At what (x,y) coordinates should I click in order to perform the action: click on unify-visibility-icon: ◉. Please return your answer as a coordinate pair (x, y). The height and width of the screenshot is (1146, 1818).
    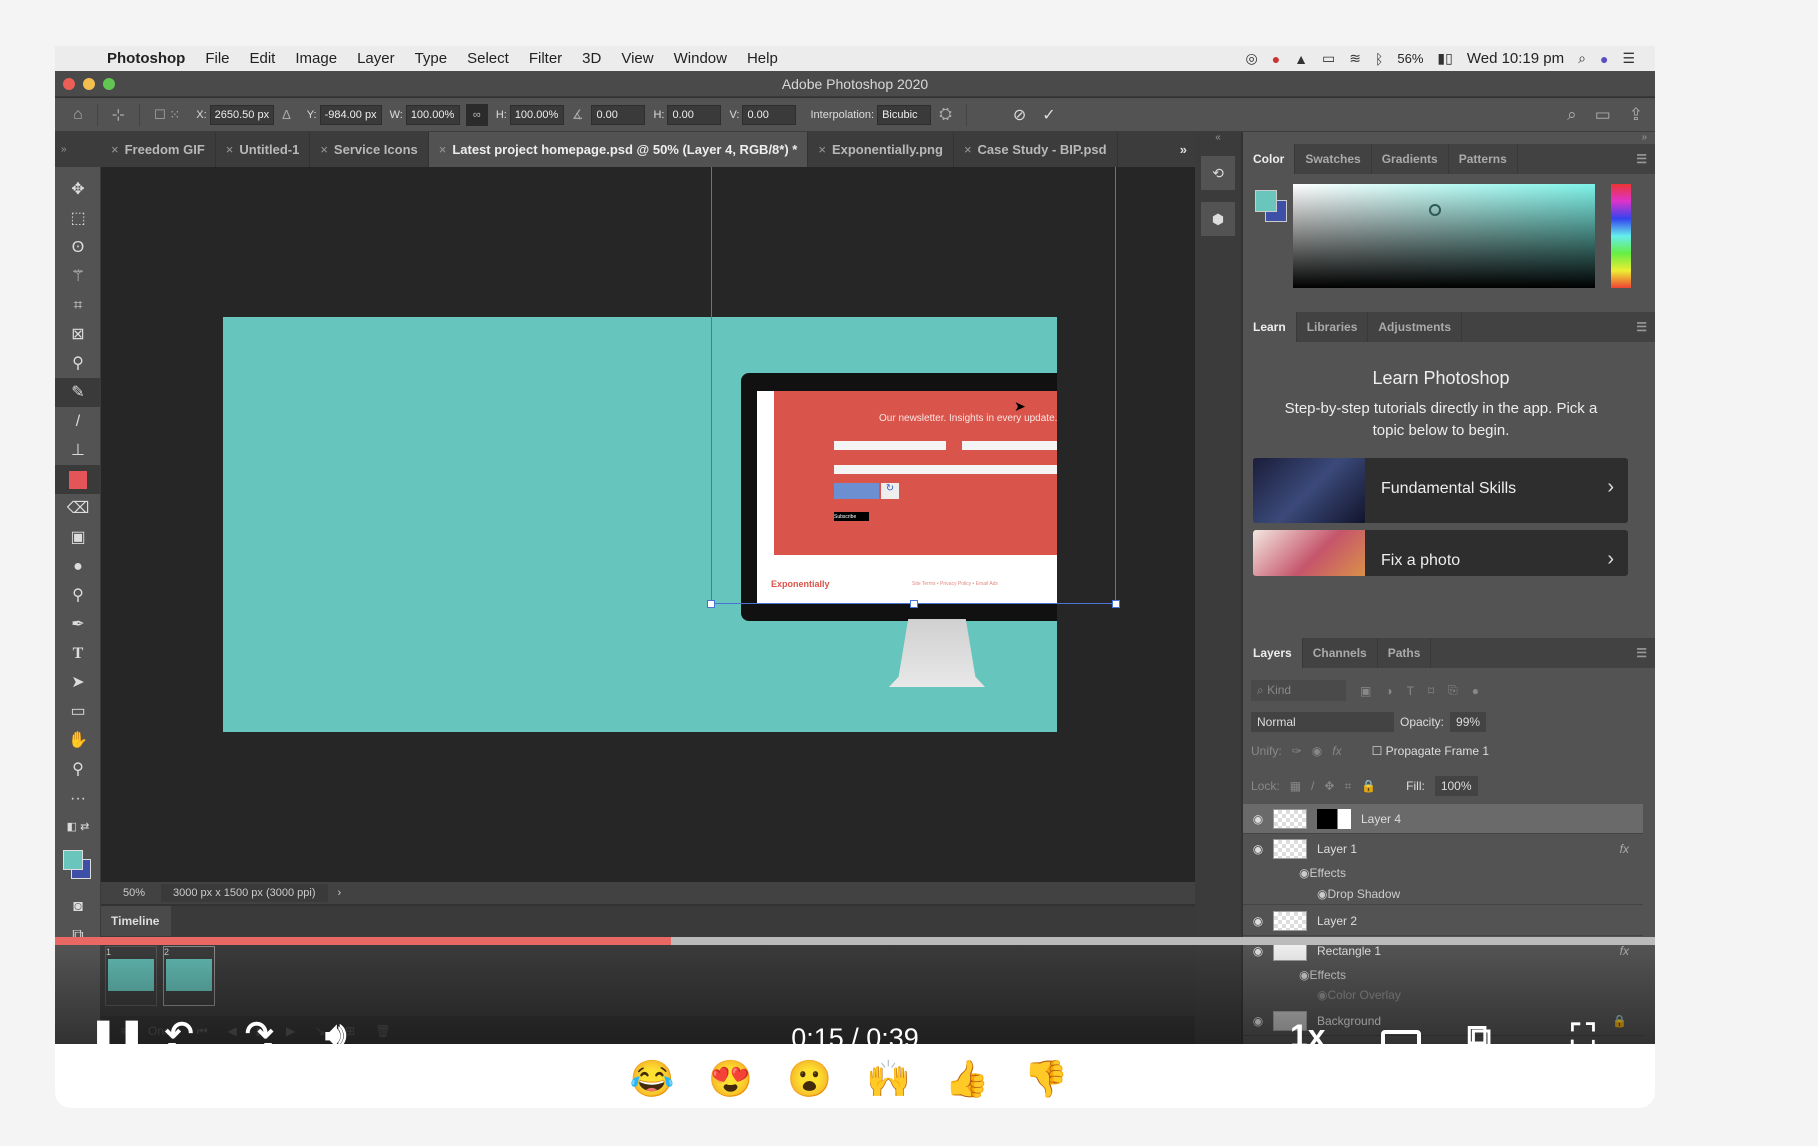
    Looking at the image, I should click on (1317, 751).